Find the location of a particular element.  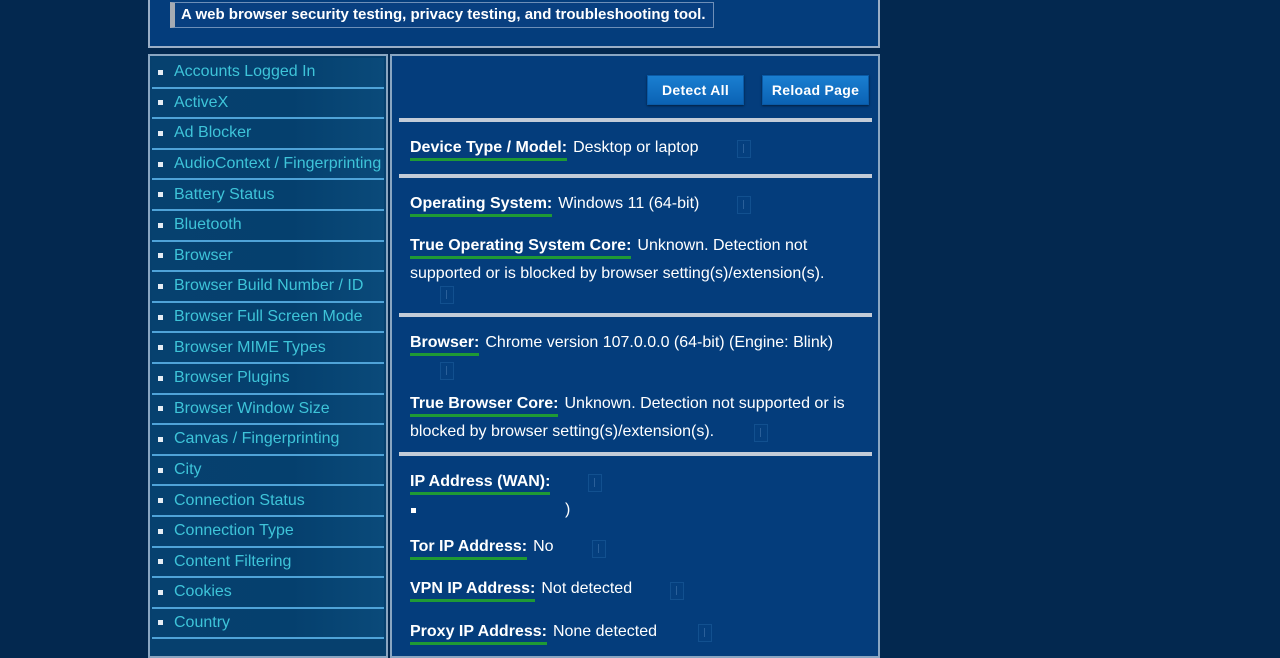

sidebar-item: AudioContext / Fingerprinting is located at coordinates (268, 165).